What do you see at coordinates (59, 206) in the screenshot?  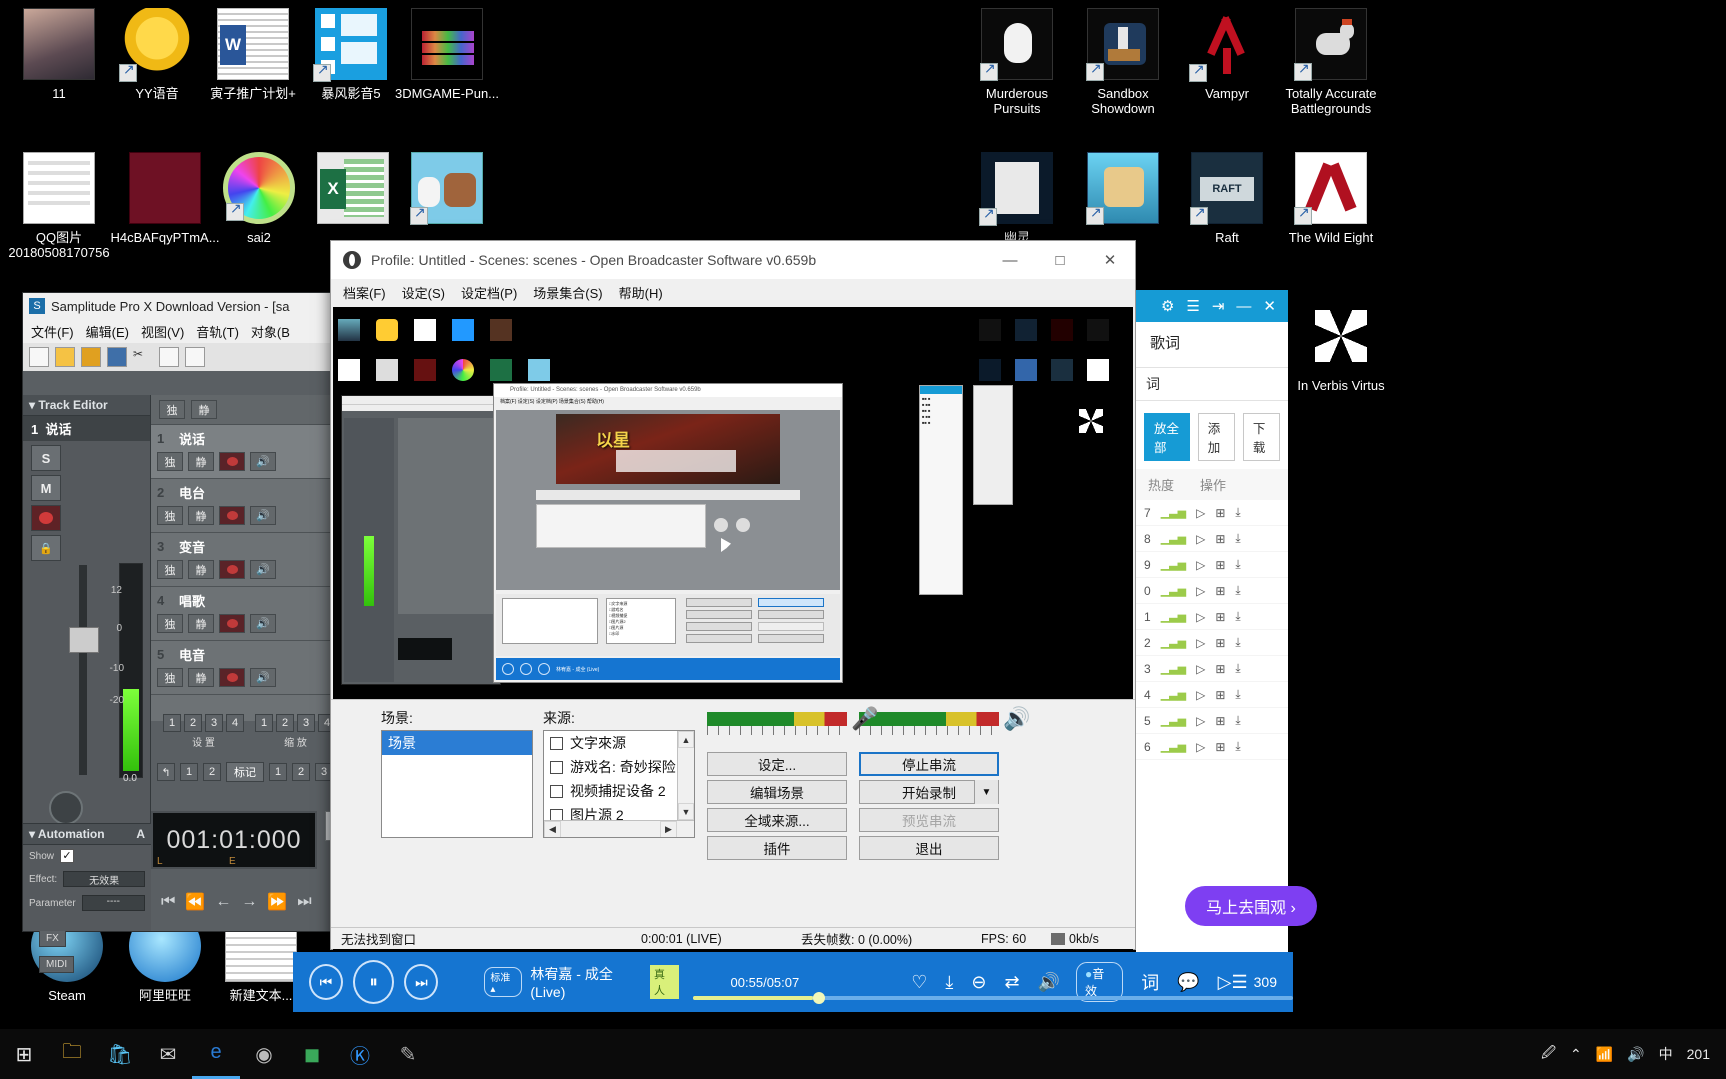 I see `desktop-icon-qq-image: QQ图片20180508170756` at bounding box center [59, 206].